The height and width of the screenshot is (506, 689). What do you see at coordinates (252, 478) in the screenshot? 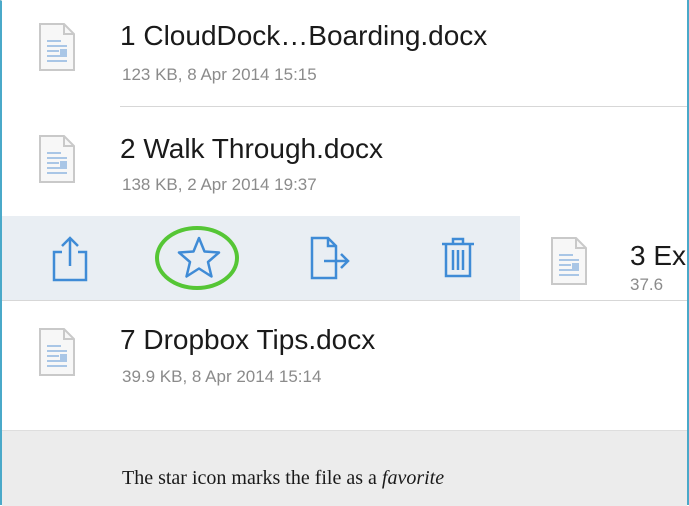
I see `caption-prefix: The star icon marks the file as a` at bounding box center [252, 478].